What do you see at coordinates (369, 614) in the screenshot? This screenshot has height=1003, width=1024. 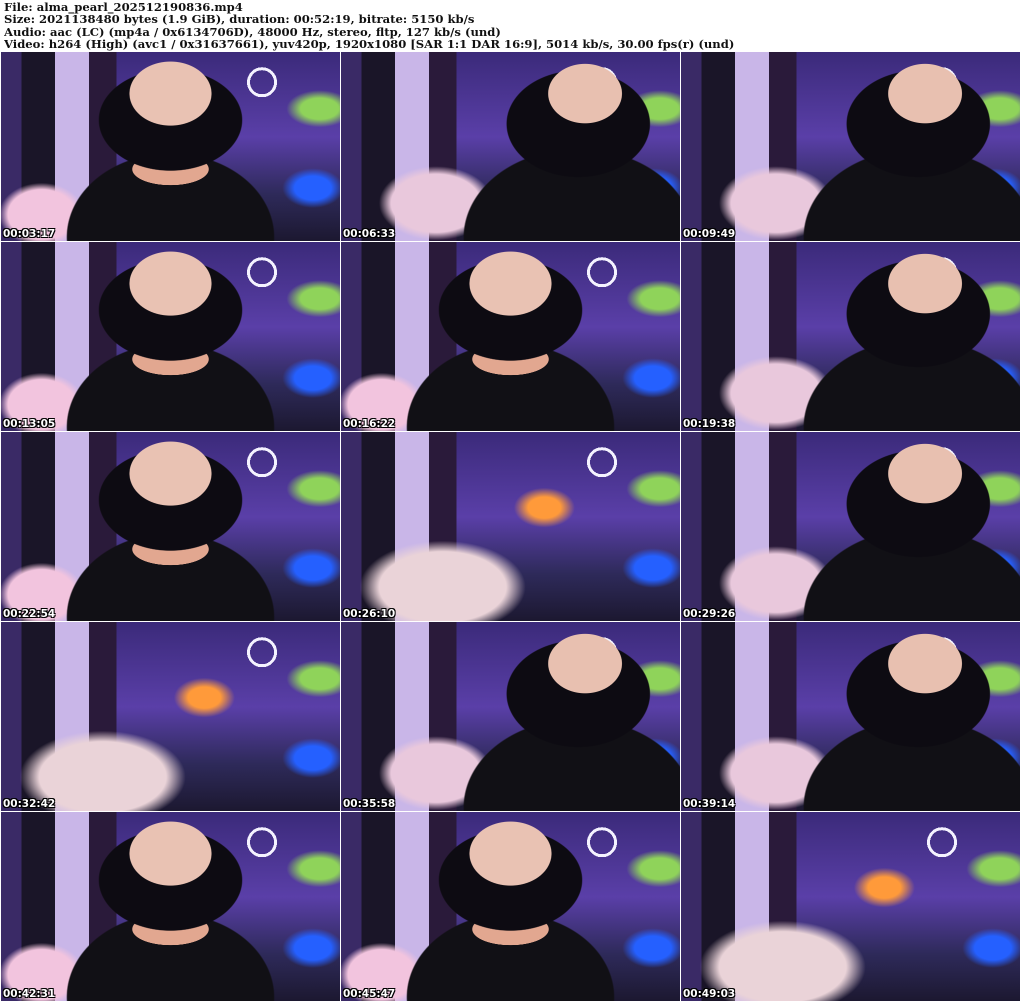 I see `frame-timestamp: 00:26:10` at bounding box center [369, 614].